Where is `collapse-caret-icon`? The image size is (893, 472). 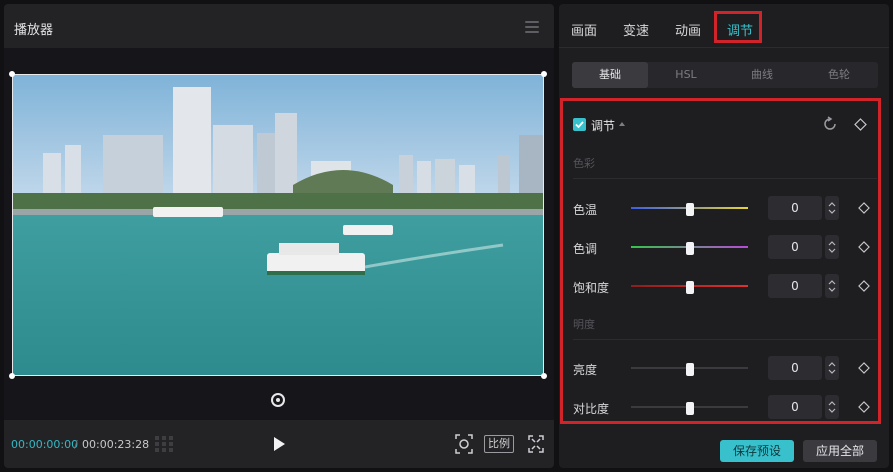 collapse-caret-icon is located at coordinates (622, 124).